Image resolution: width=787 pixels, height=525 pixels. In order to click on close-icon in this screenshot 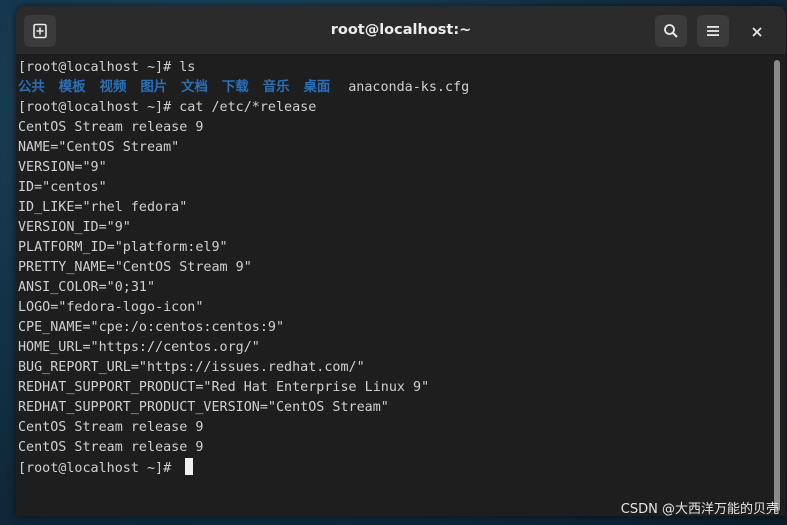, I will do `click(757, 31)`.